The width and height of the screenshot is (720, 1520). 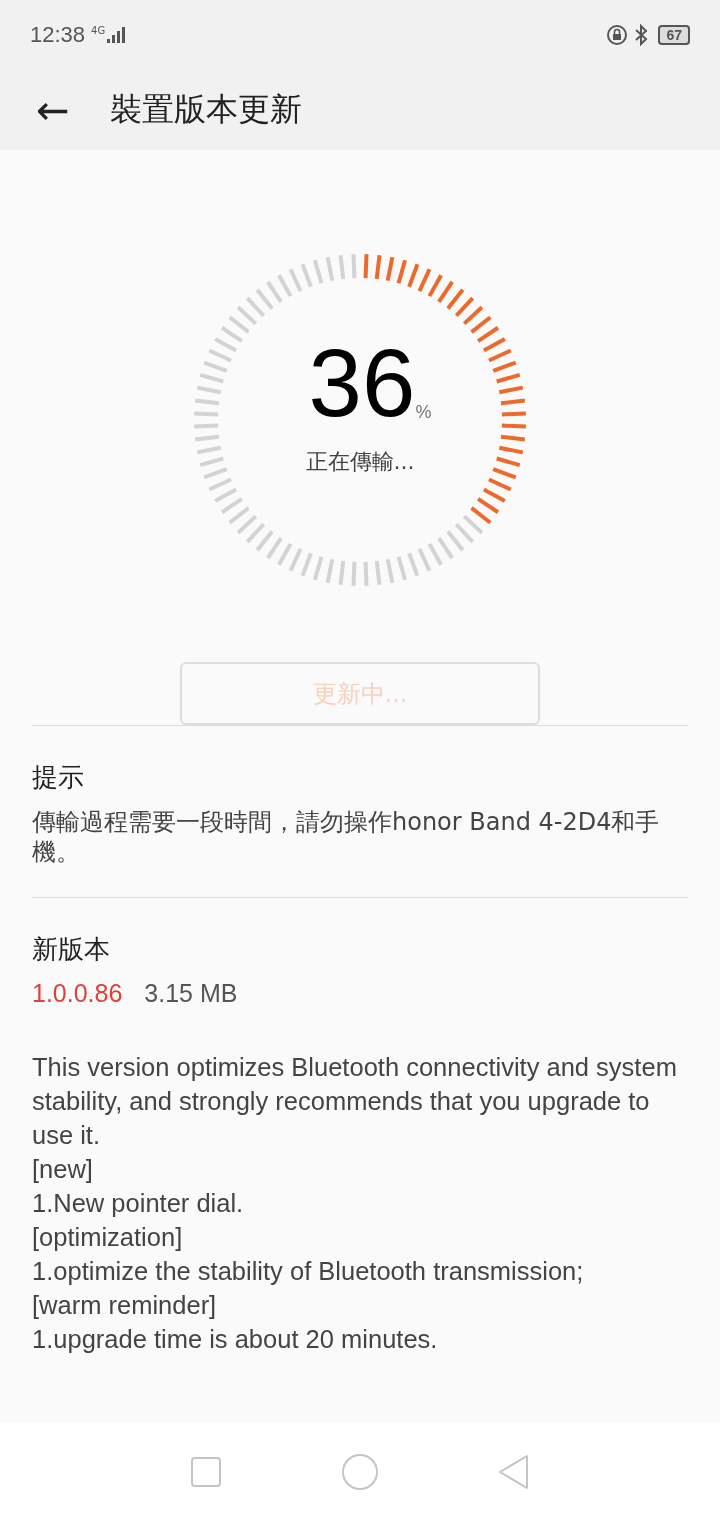 I want to click on tip-title: 提示, so click(x=58, y=777).